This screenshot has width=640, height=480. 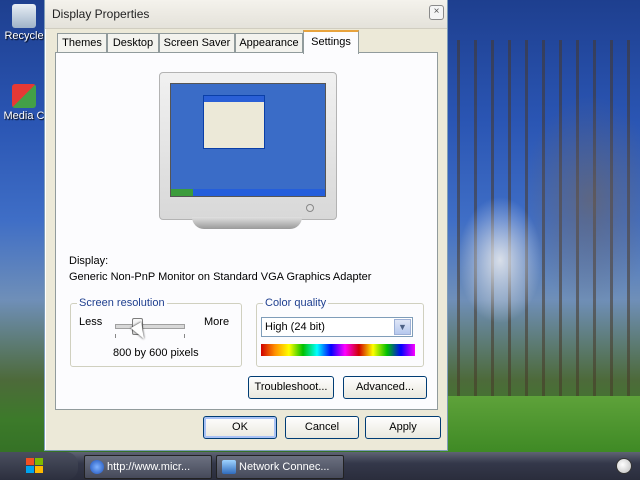 I want to click on resolution-more-label: More, so click(x=217, y=322).